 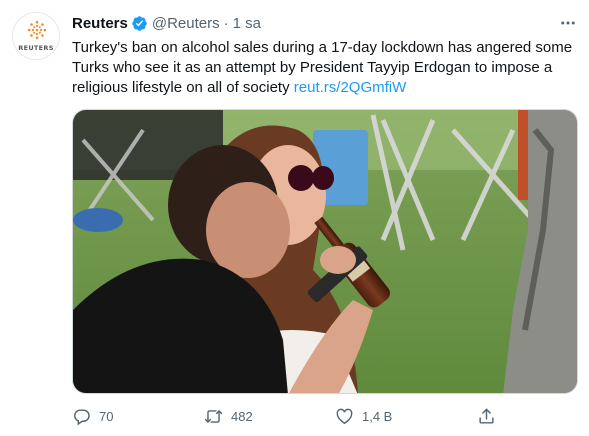 What do you see at coordinates (92, 416) in the screenshot?
I see `reply-button: 70` at bounding box center [92, 416].